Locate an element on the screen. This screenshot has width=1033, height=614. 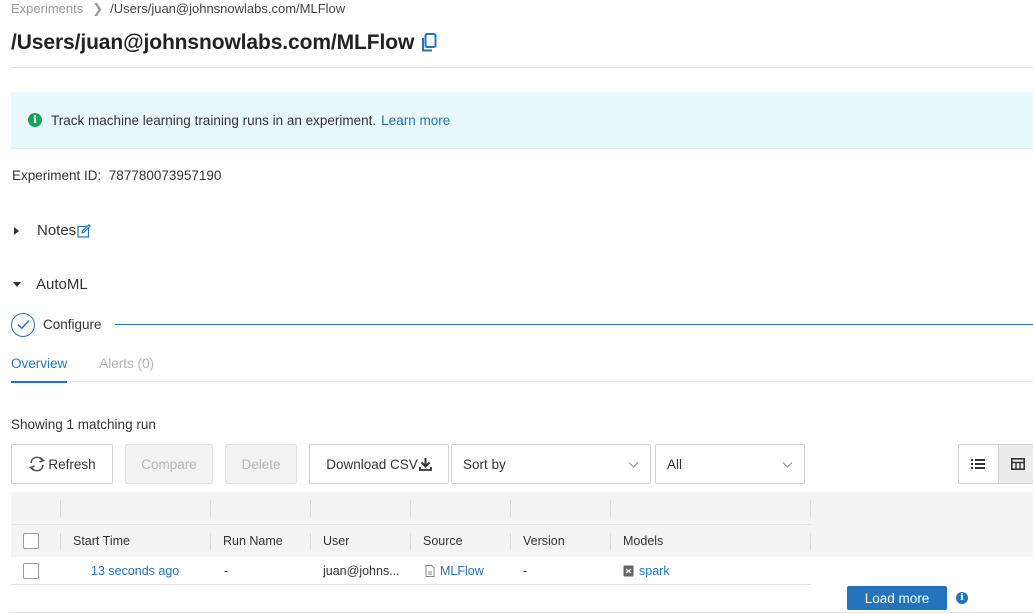
column-header-version: Version is located at coordinates (544, 541).